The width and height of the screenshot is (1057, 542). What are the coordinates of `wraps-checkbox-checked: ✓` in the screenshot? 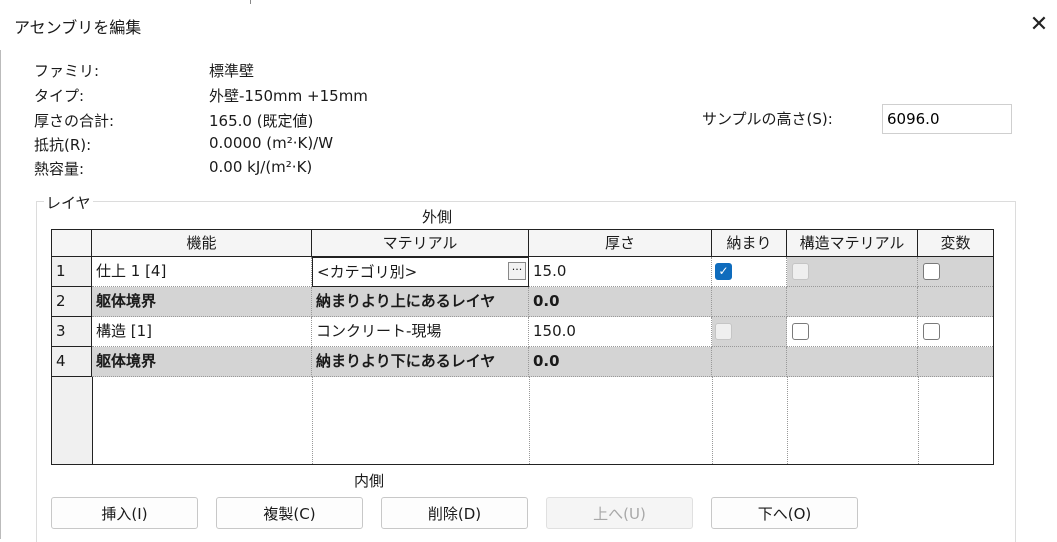 It's located at (723, 271).